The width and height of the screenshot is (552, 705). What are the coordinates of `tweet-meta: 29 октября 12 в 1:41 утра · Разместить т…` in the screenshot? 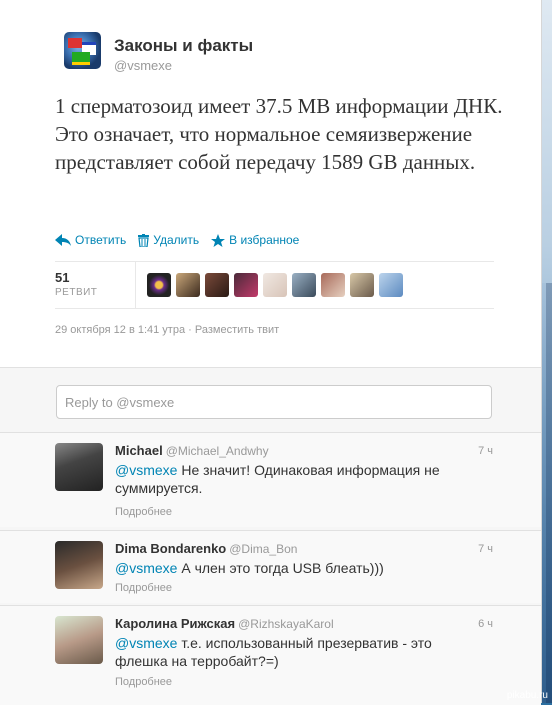 It's located at (167, 330).